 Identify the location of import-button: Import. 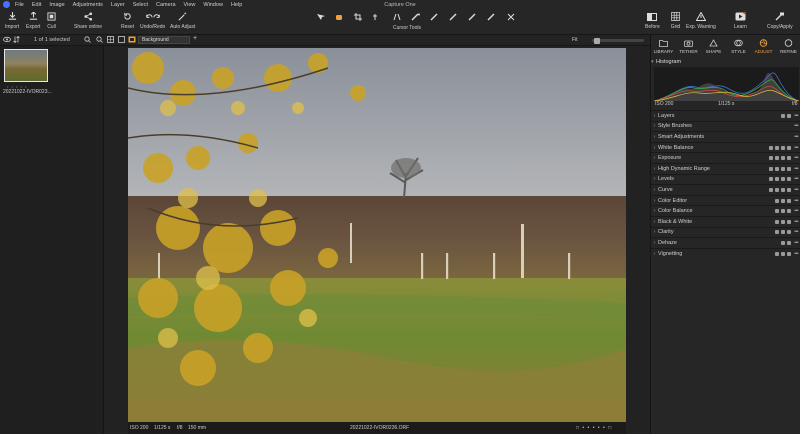
(12, 20).